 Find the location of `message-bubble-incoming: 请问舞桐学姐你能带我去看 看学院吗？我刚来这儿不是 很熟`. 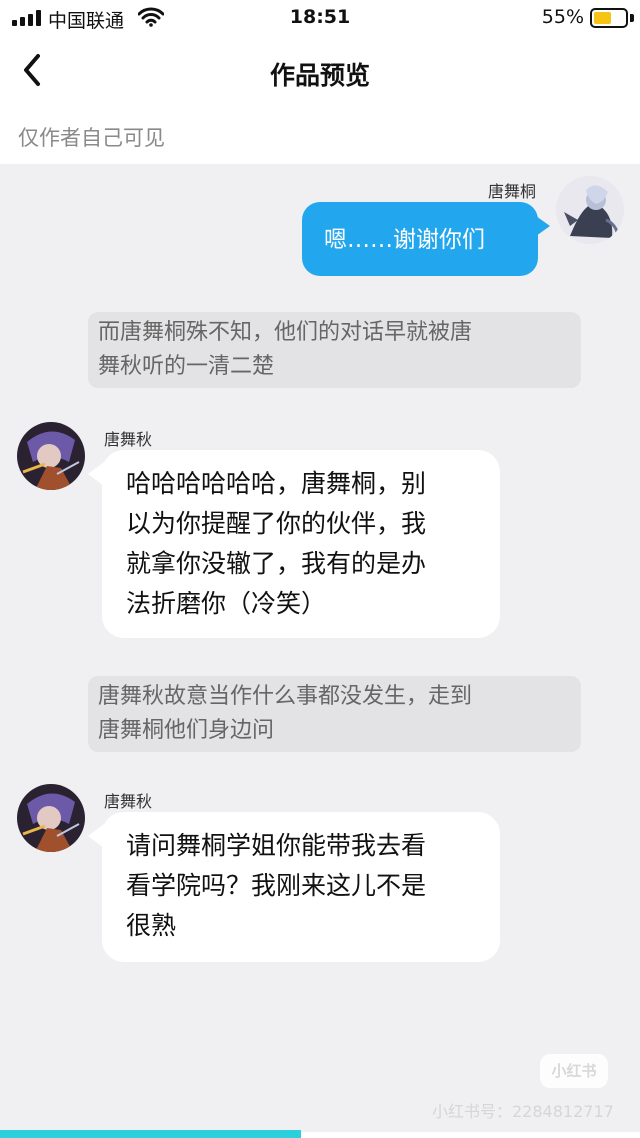

message-bubble-incoming: 请问舞桐学姐你能带我去看 看学院吗？我刚来这儿不是 很熟 is located at coordinates (301, 887).